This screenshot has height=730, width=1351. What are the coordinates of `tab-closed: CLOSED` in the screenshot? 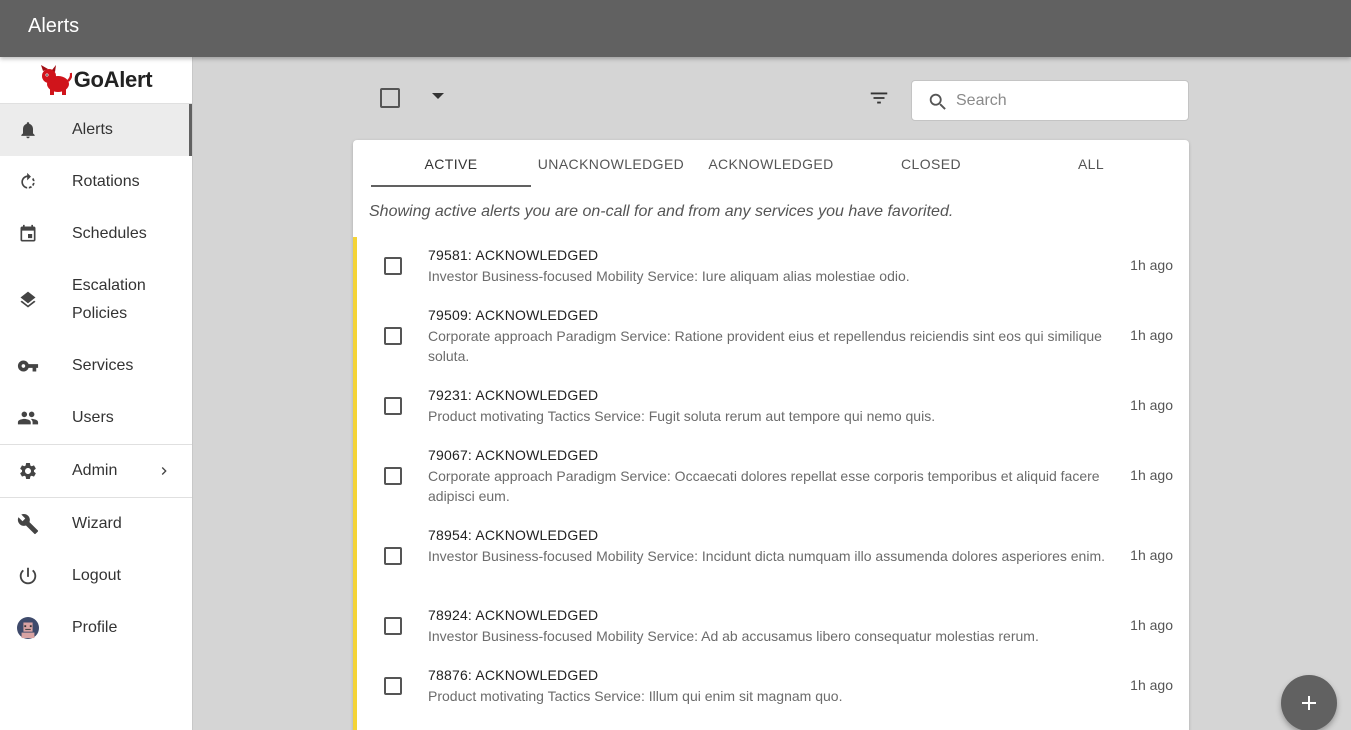 It's located at (931, 164).